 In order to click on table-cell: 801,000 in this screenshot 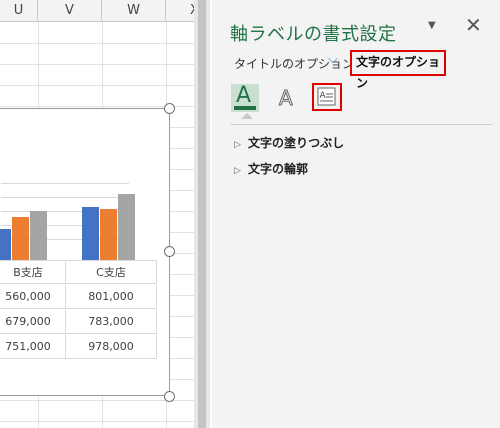, I will do `click(111, 297)`.